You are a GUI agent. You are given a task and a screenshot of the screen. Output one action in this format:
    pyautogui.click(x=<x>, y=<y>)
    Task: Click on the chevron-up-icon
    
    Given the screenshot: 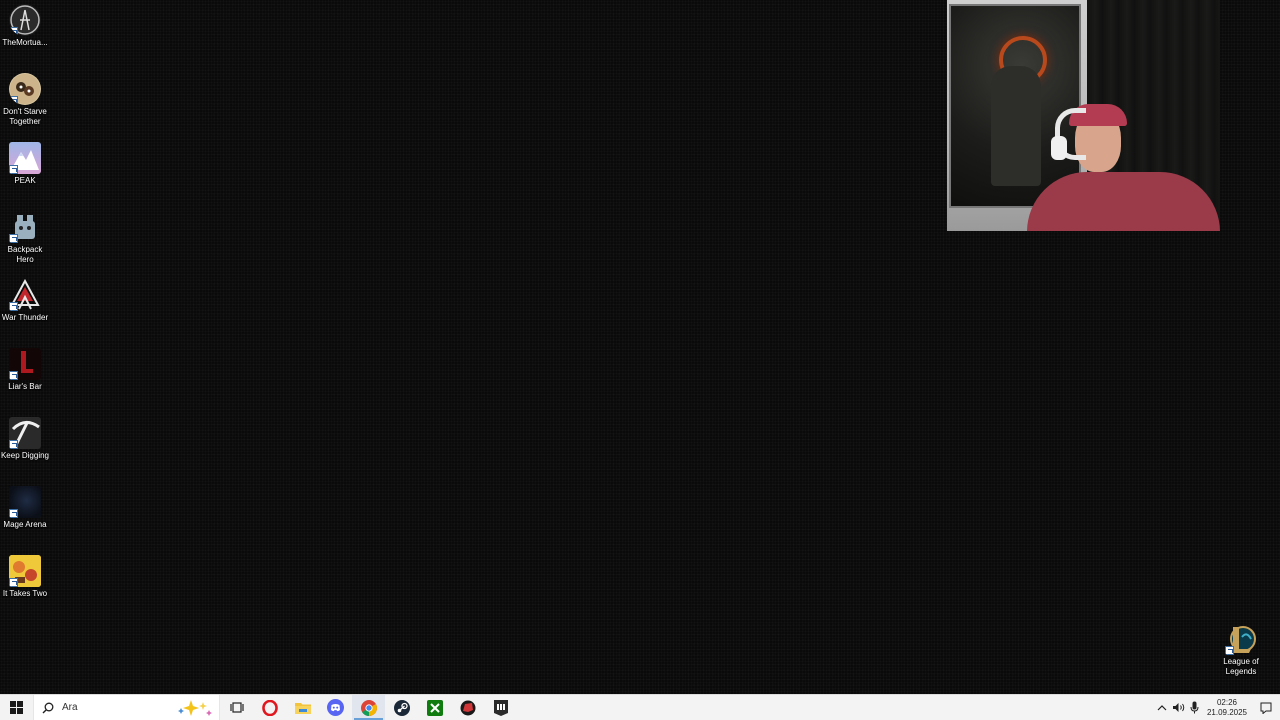 What is the action you would take?
    pyautogui.click(x=1162, y=707)
    